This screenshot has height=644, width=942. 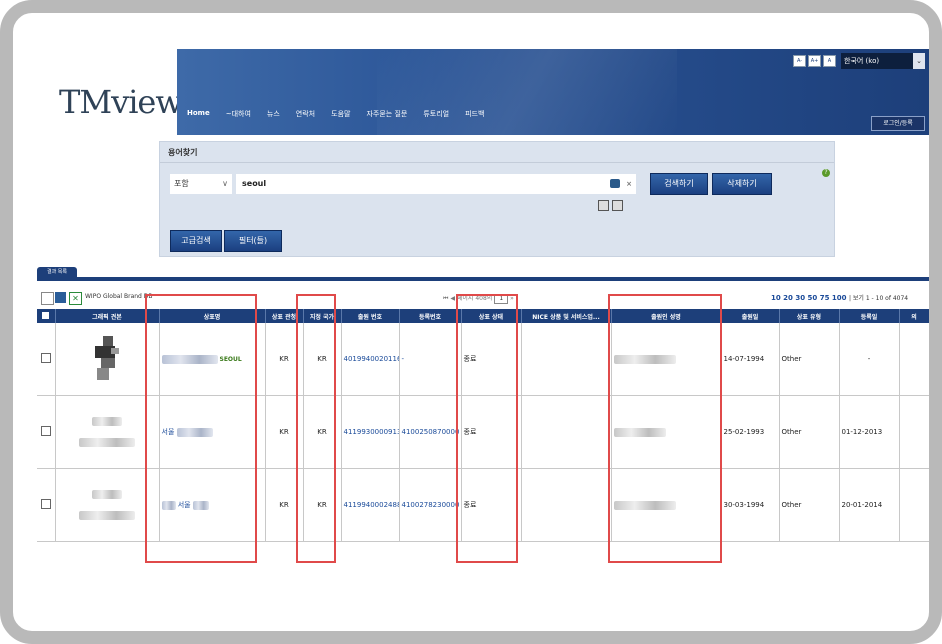 I want to click on registration-date: 20-01-2014, so click(x=869, y=505).